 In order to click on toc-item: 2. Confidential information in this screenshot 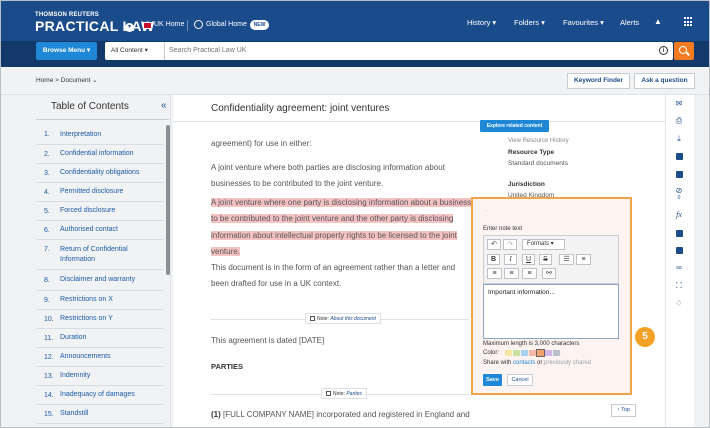, I will do `click(100, 154)`.